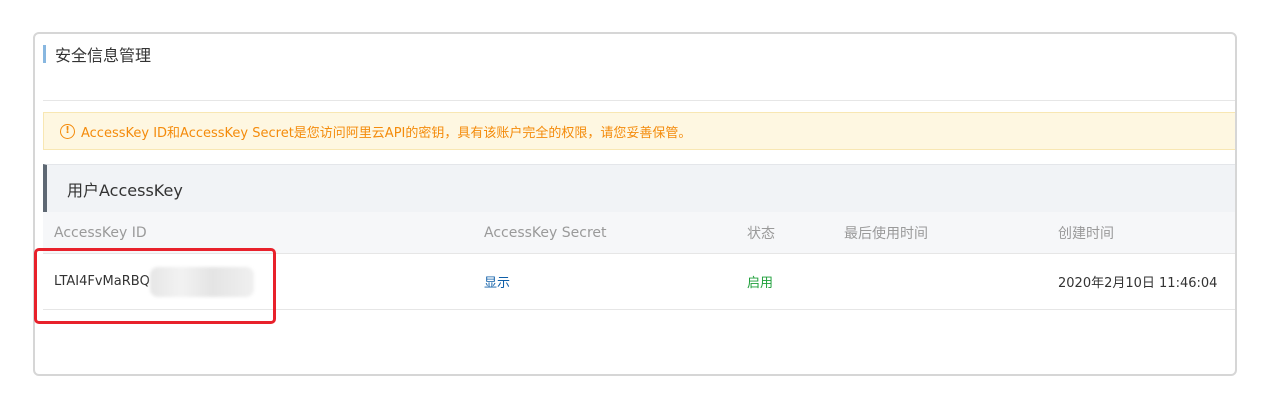  I want to click on show-secret-link: 显示, so click(497, 281).